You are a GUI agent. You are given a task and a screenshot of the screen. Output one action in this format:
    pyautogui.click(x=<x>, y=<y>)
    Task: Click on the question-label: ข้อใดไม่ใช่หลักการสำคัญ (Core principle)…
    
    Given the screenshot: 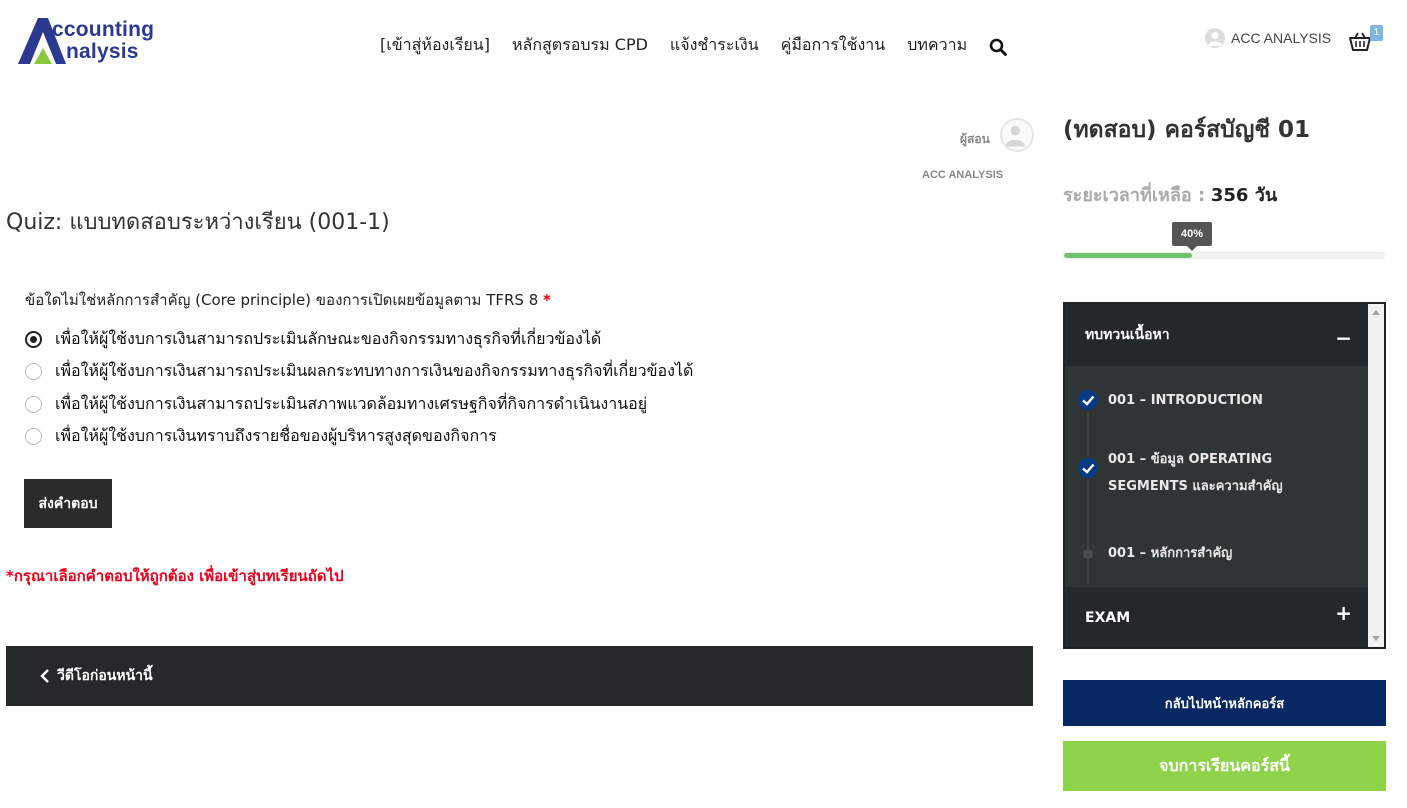 What is the action you would take?
    pyautogui.click(x=282, y=300)
    